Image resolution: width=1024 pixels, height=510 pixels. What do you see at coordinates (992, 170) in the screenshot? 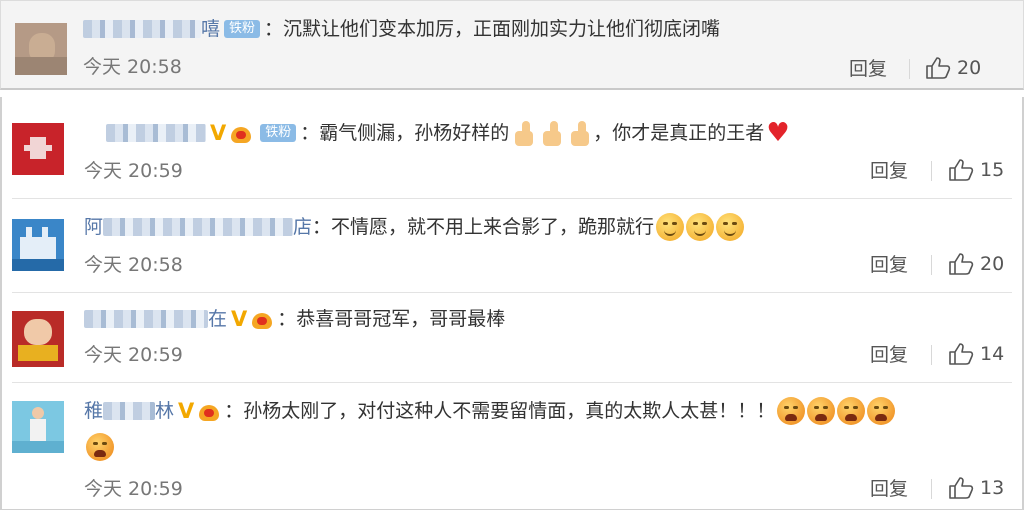
I see `like-count: 15` at bounding box center [992, 170].